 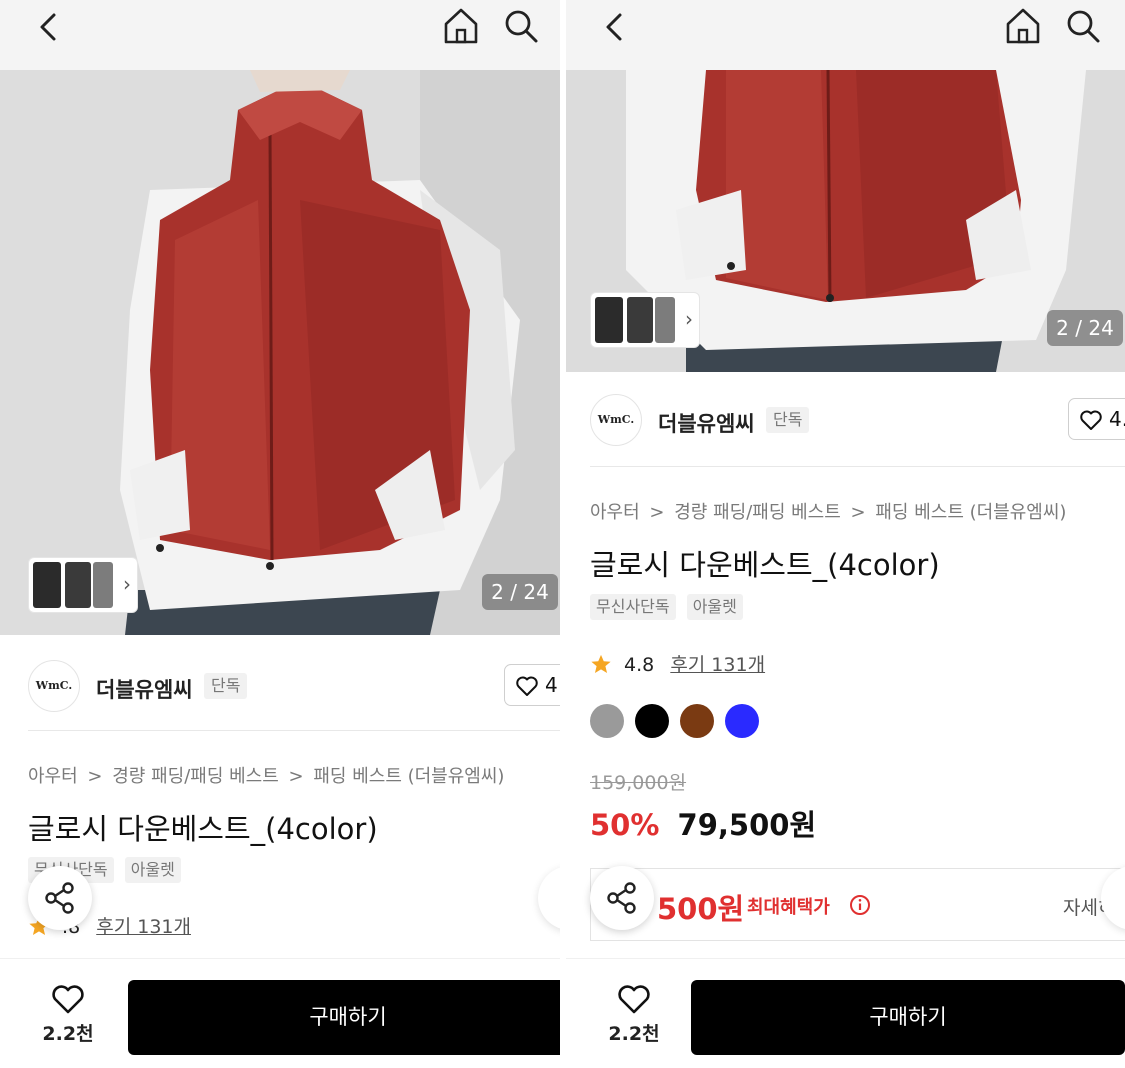 I want to click on brand-like-count: 4., so click(x=1117, y=419).